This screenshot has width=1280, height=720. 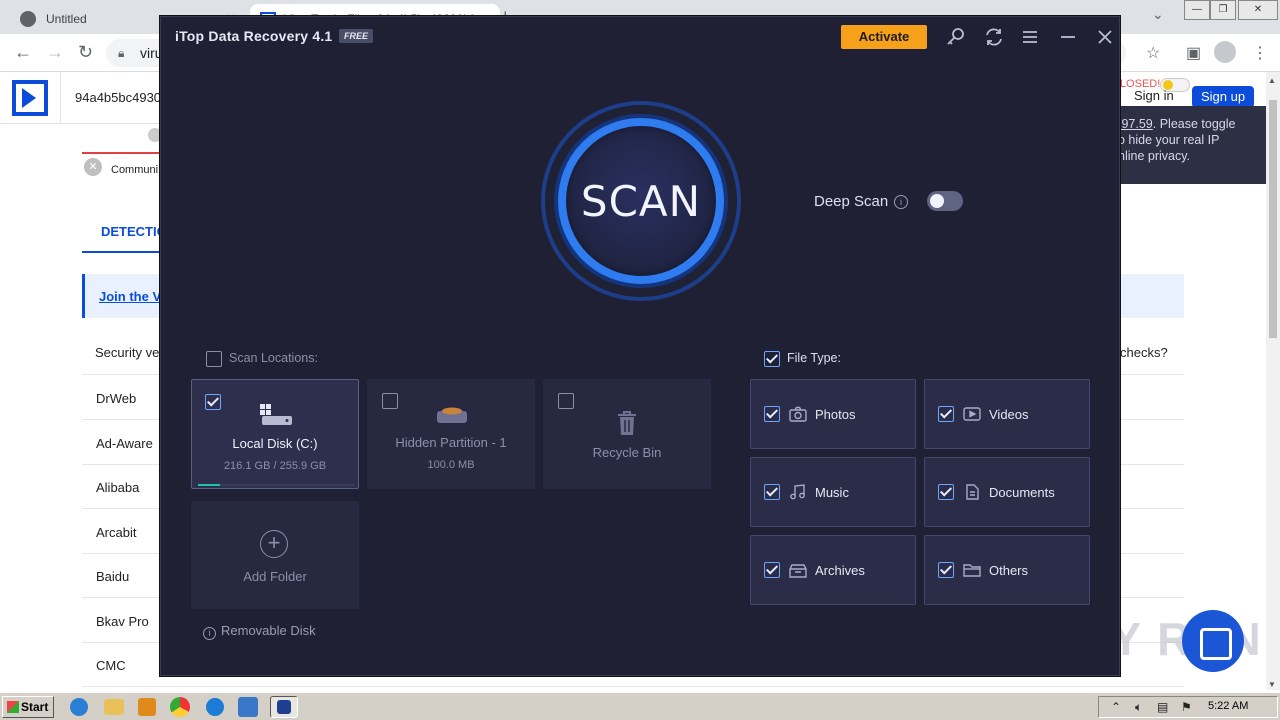 I want to click on file-type-archives: Archives, so click(x=833, y=570).